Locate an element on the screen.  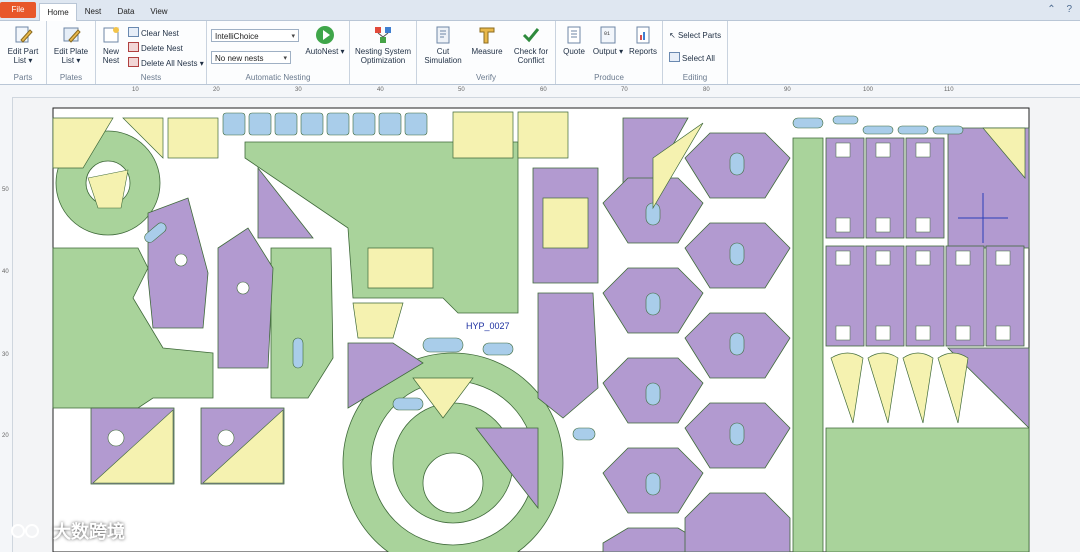
select-parts-button: ↖ Select Parts is located at coordinates (695, 35).